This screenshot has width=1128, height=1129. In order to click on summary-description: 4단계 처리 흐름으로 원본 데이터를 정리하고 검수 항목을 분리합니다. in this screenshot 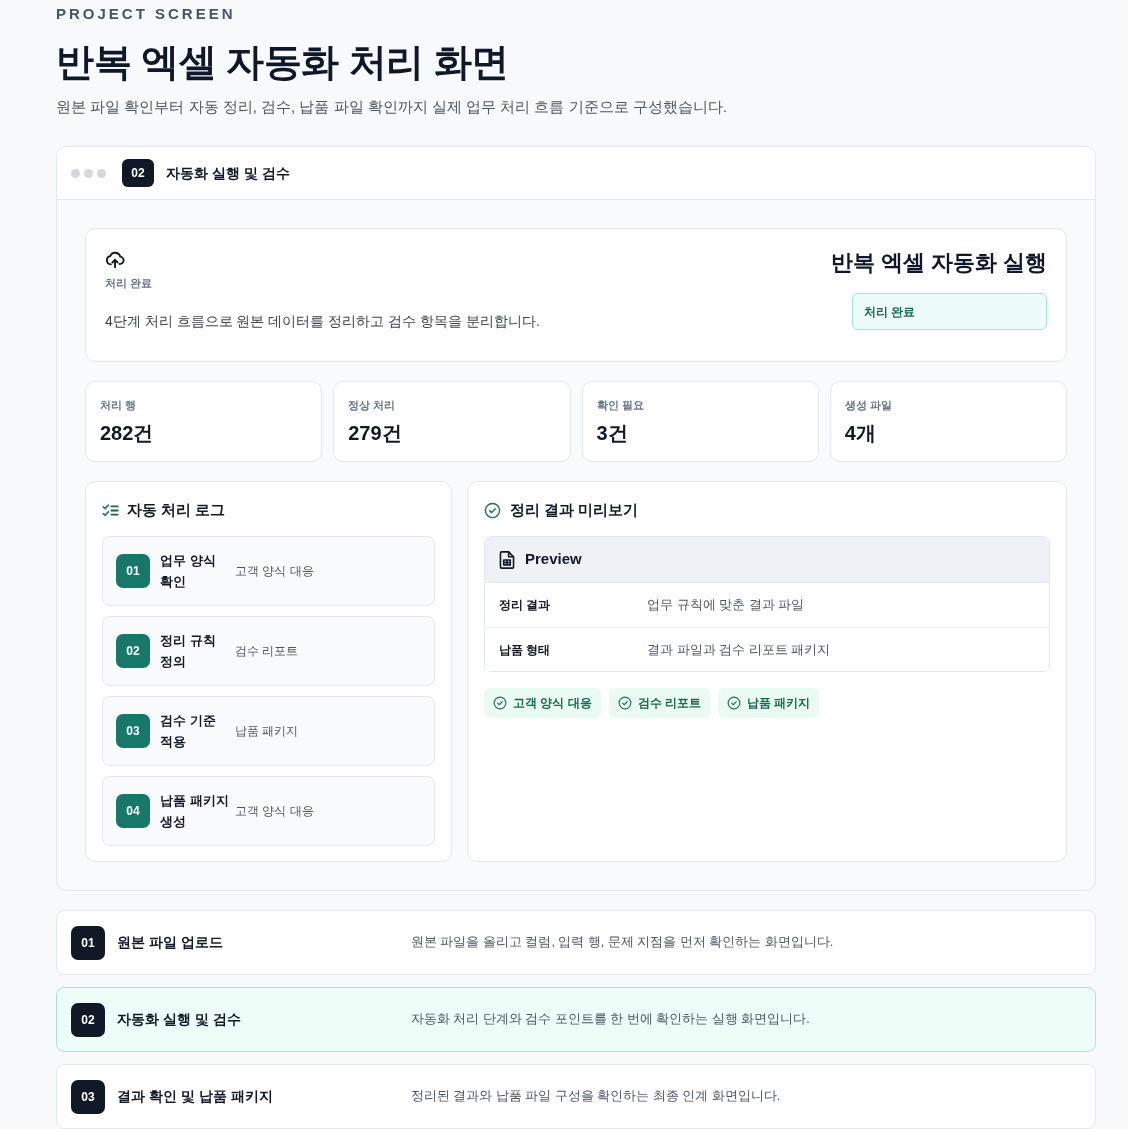, I will do `click(322, 321)`.